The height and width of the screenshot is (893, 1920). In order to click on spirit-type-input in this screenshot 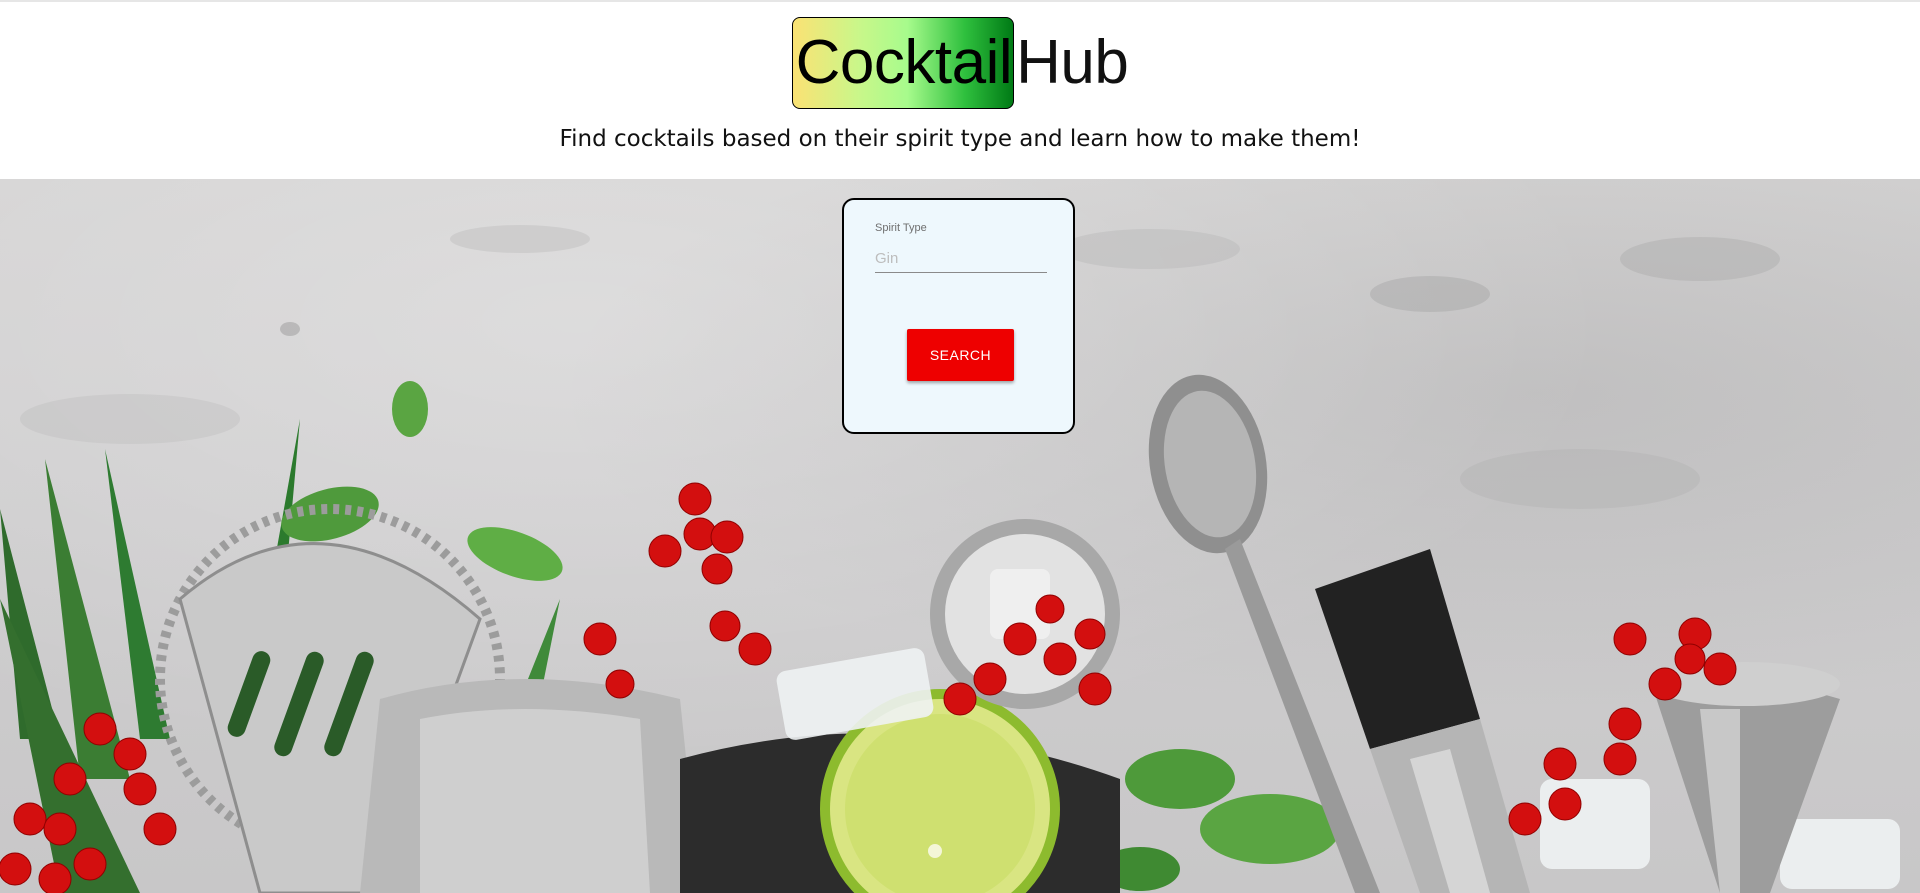, I will do `click(961, 258)`.